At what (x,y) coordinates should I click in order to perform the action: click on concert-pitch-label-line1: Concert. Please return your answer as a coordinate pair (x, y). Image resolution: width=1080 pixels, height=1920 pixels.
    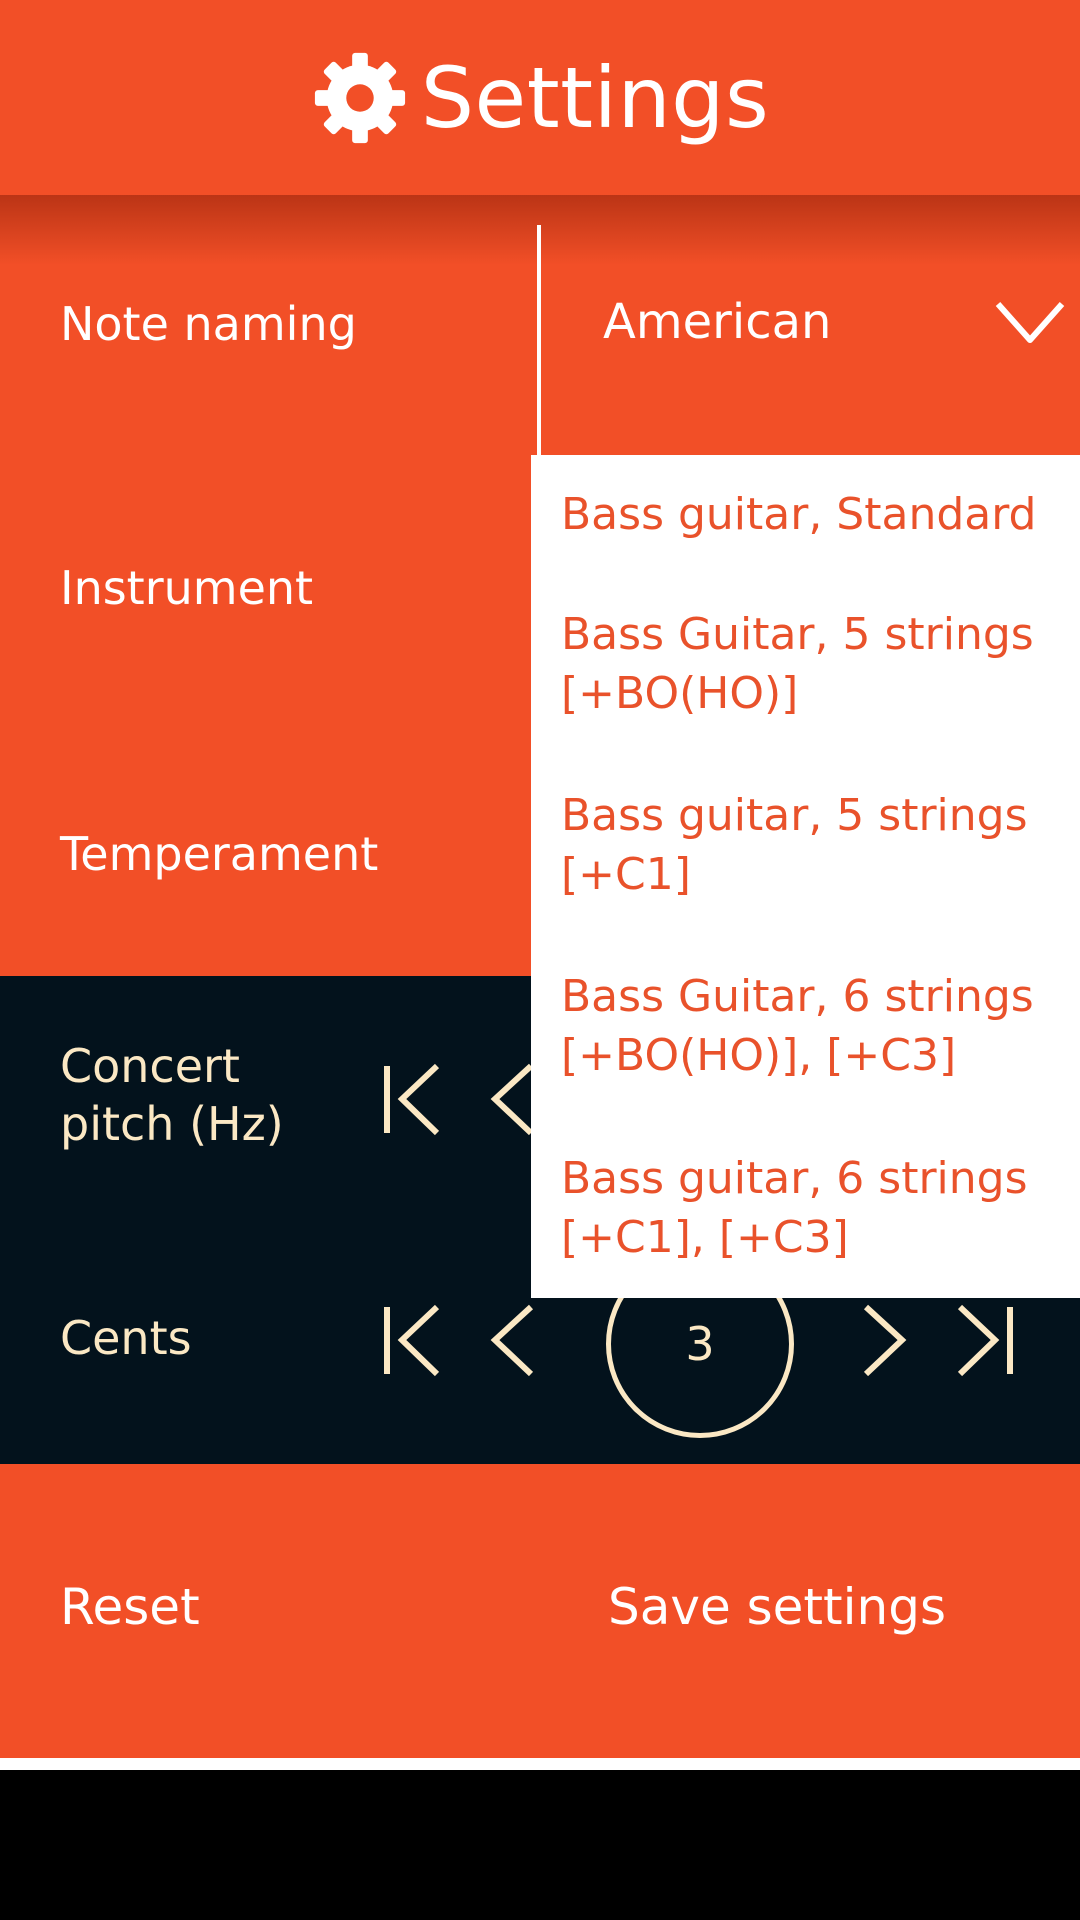
    Looking at the image, I should click on (150, 1066).